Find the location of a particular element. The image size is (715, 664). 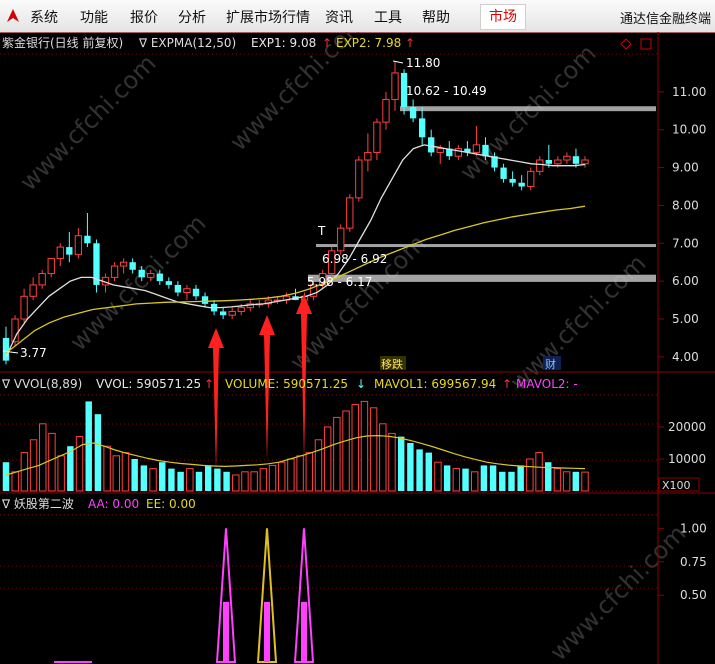

stock-title: 紫金银行(日线 前复权) is located at coordinates (62, 42).